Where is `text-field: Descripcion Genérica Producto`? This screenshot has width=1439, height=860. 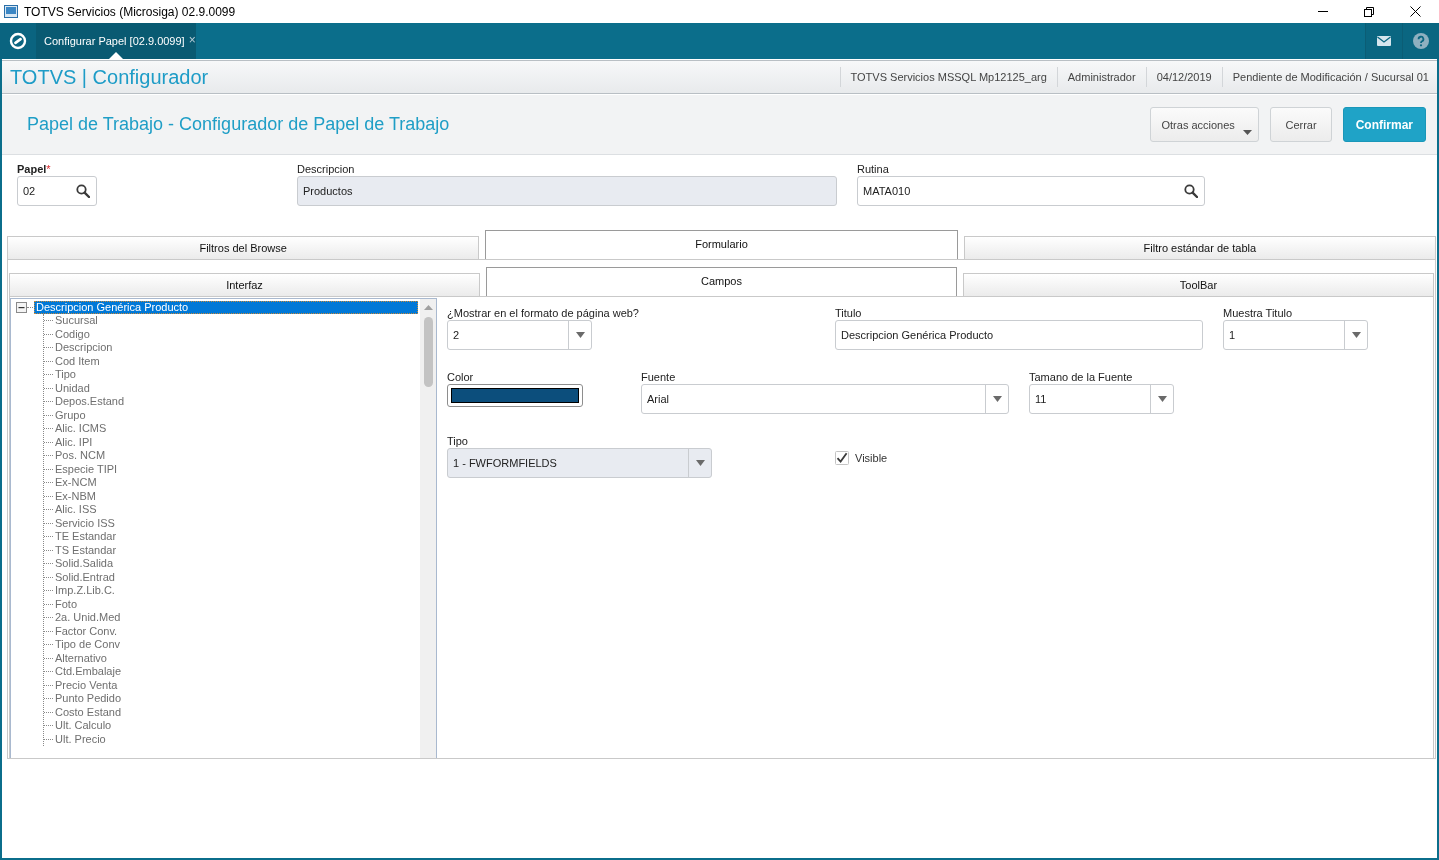 text-field: Descripcion Genérica Producto is located at coordinates (1019, 335).